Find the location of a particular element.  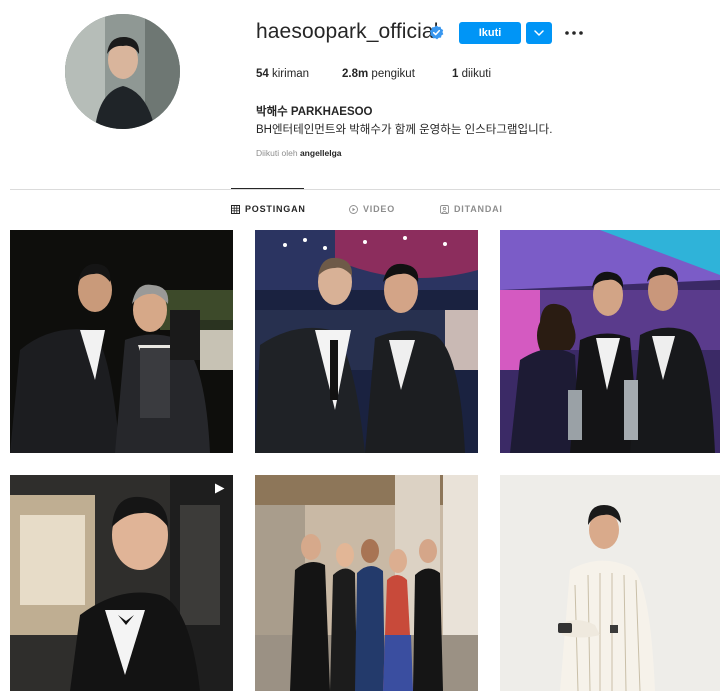

play-icon is located at coordinates (220, 488).